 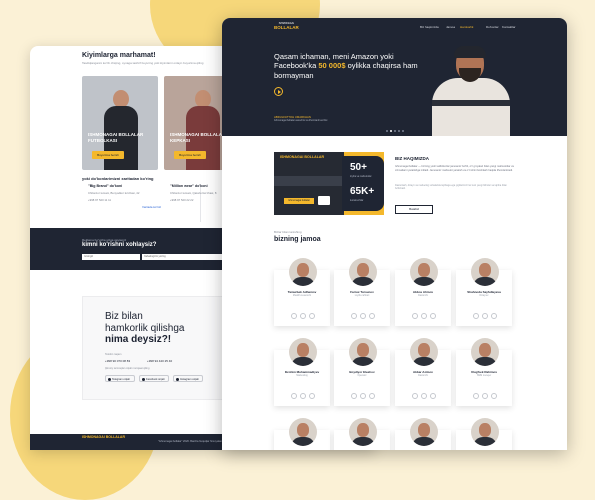 What do you see at coordinates (177, 379) in the screenshot?
I see `instagram-icon` at bounding box center [177, 379].